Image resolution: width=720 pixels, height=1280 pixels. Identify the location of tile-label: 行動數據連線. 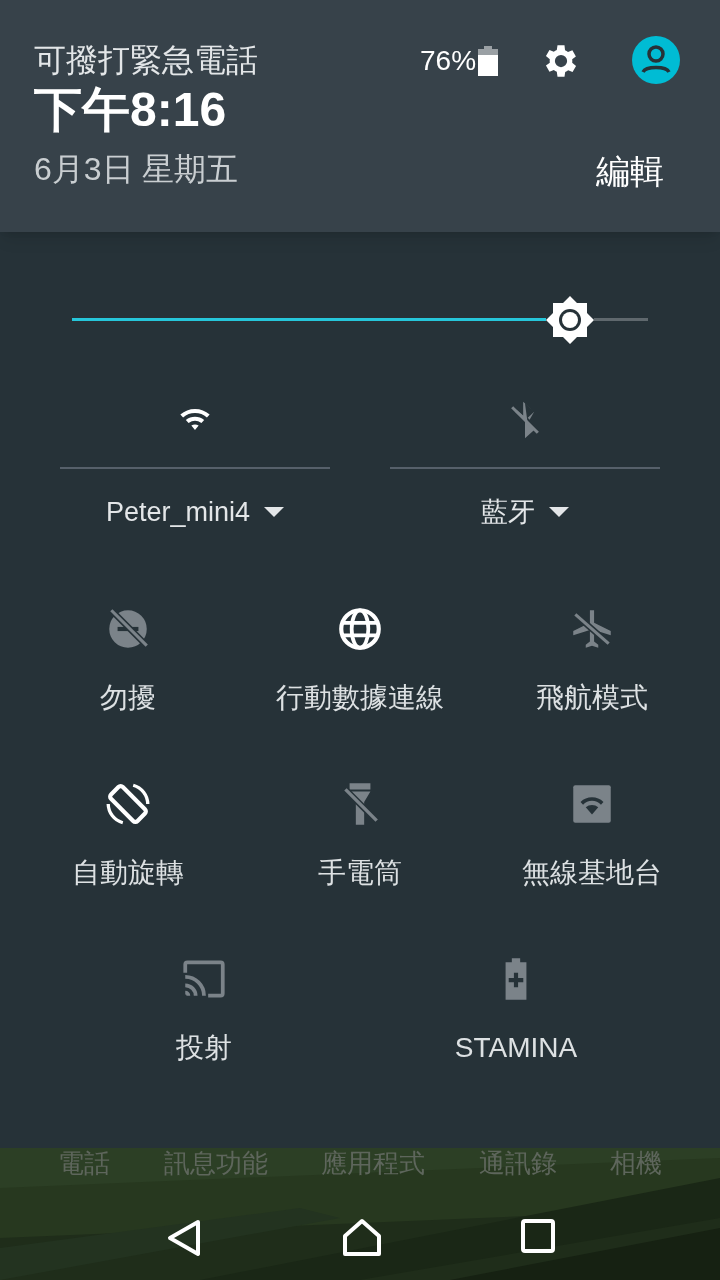
(360, 698).